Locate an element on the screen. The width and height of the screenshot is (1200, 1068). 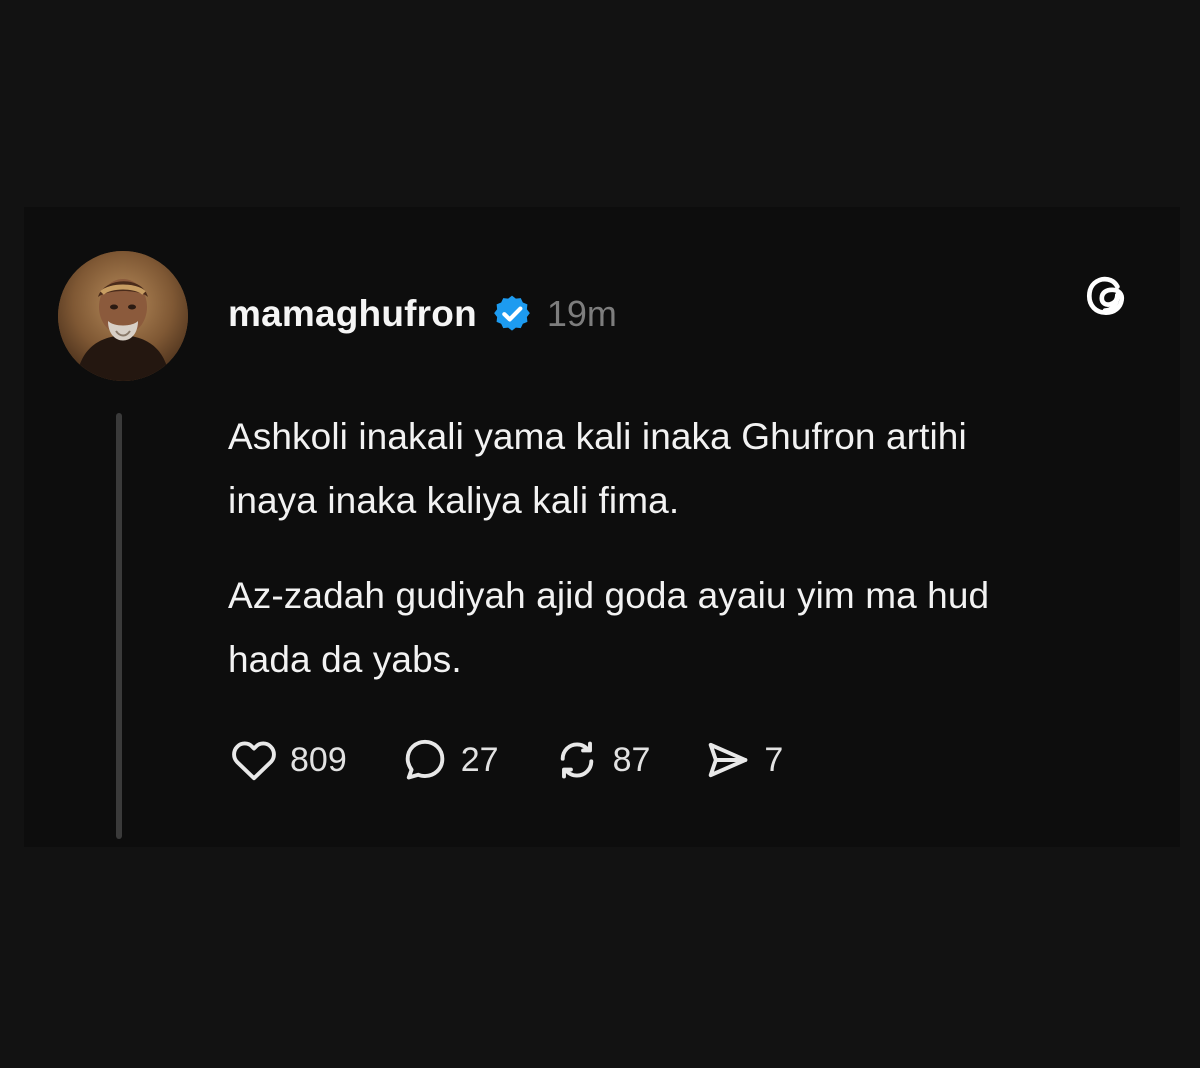
share-button: 7 is located at coordinates (742, 760).